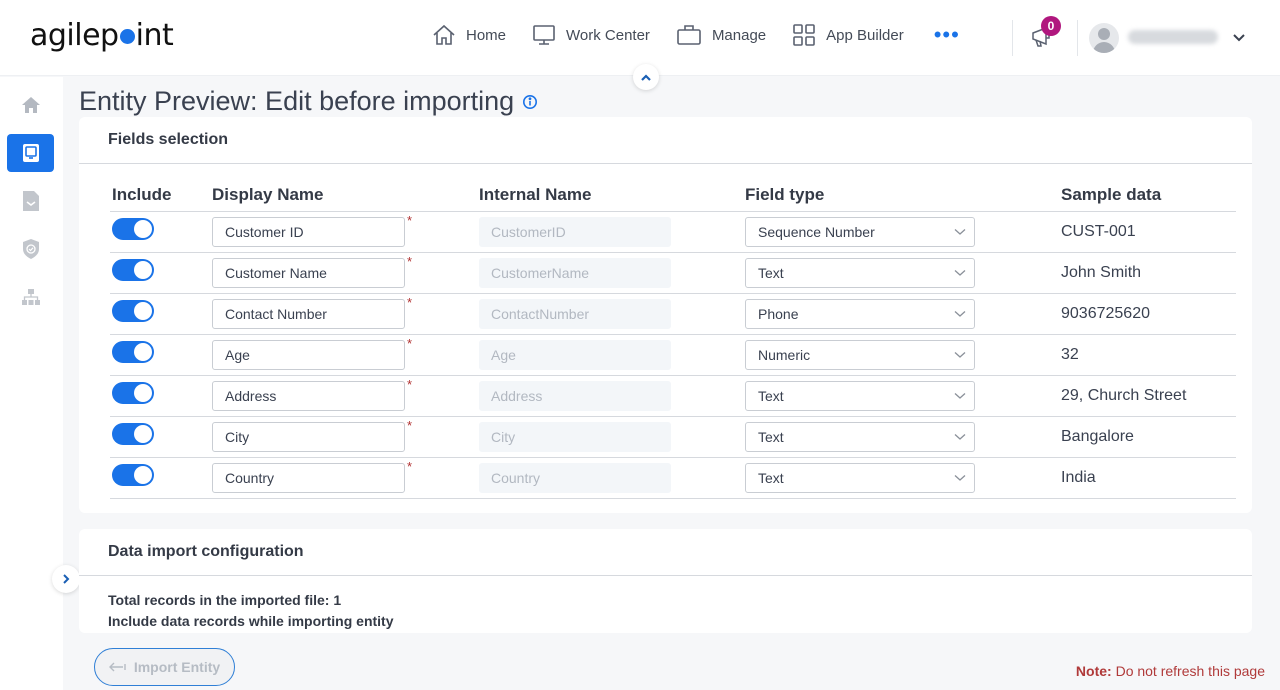 Image resolution: width=1280 pixels, height=690 pixels. Describe the element at coordinates (127, 36) in the screenshot. I see `logo-dot` at that location.